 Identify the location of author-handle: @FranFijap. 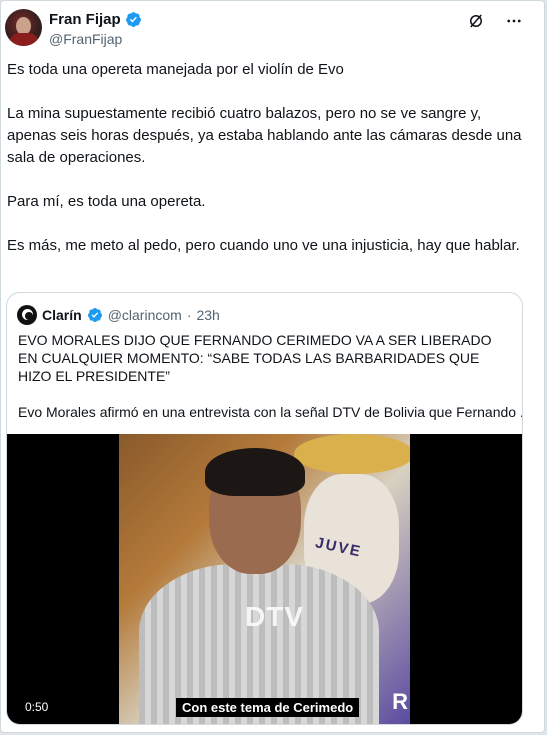
(85, 39).